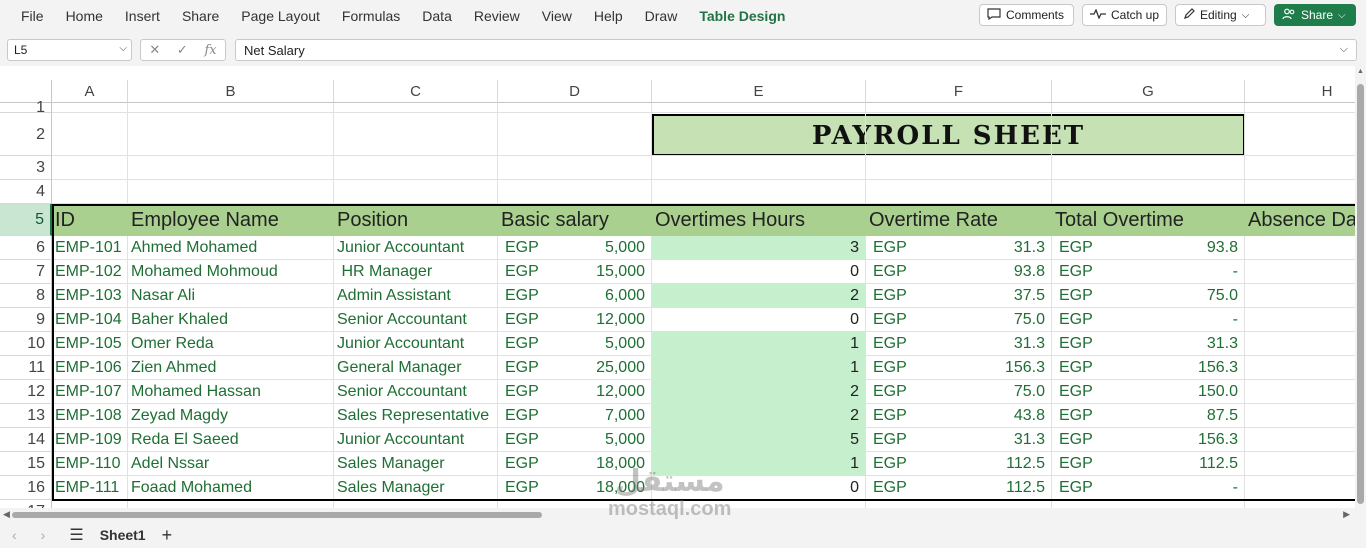 This screenshot has width=1366, height=548. Describe the element at coordinates (575, 416) in the screenshot. I see `cell-salary: 7,000` at that location.